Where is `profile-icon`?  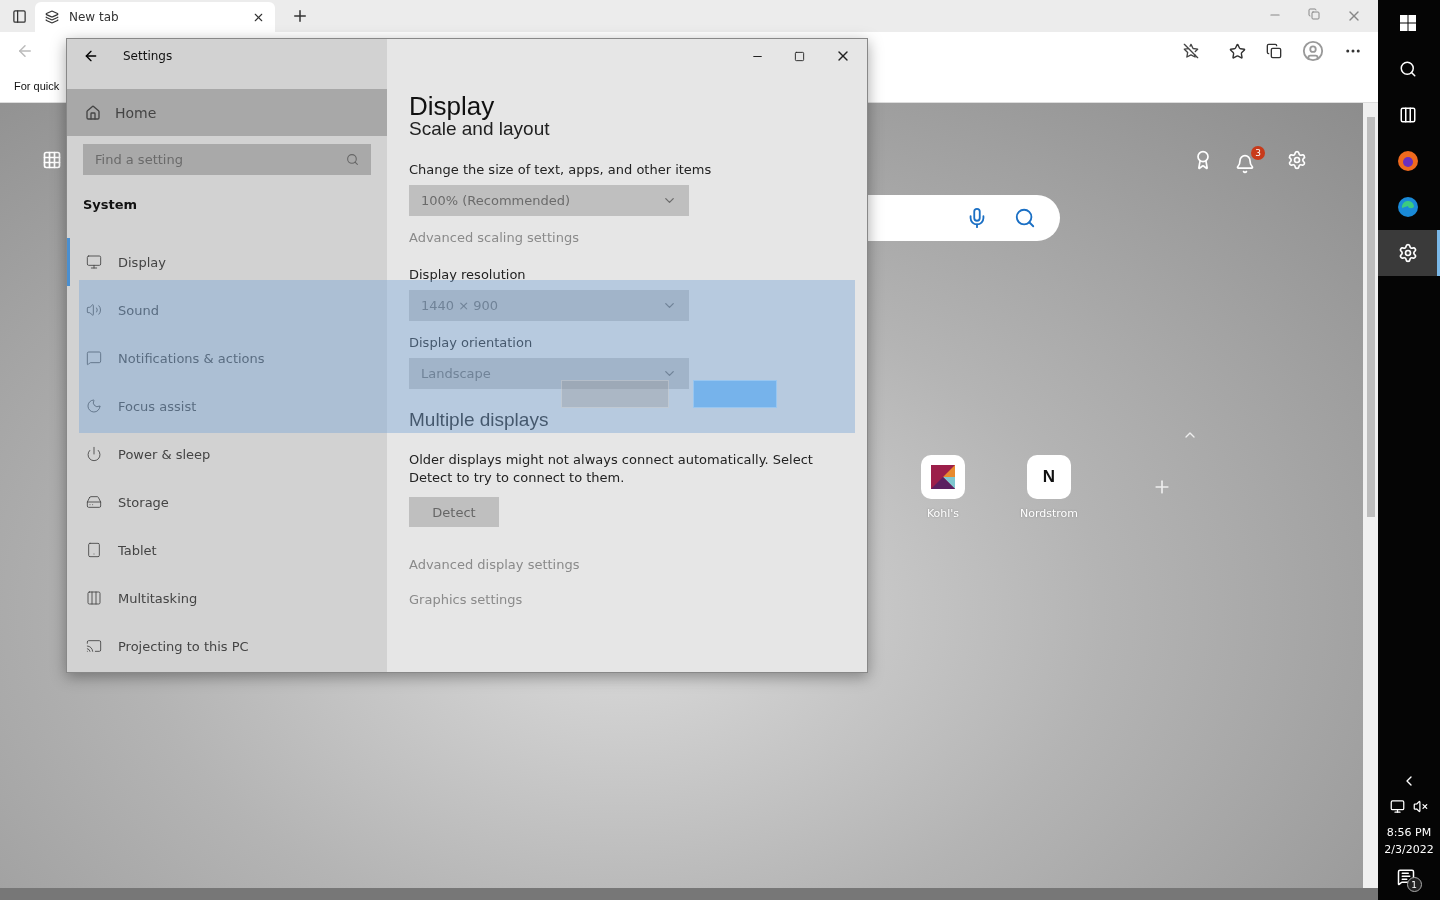 profile-icon is located at coordinates (1313, 51).